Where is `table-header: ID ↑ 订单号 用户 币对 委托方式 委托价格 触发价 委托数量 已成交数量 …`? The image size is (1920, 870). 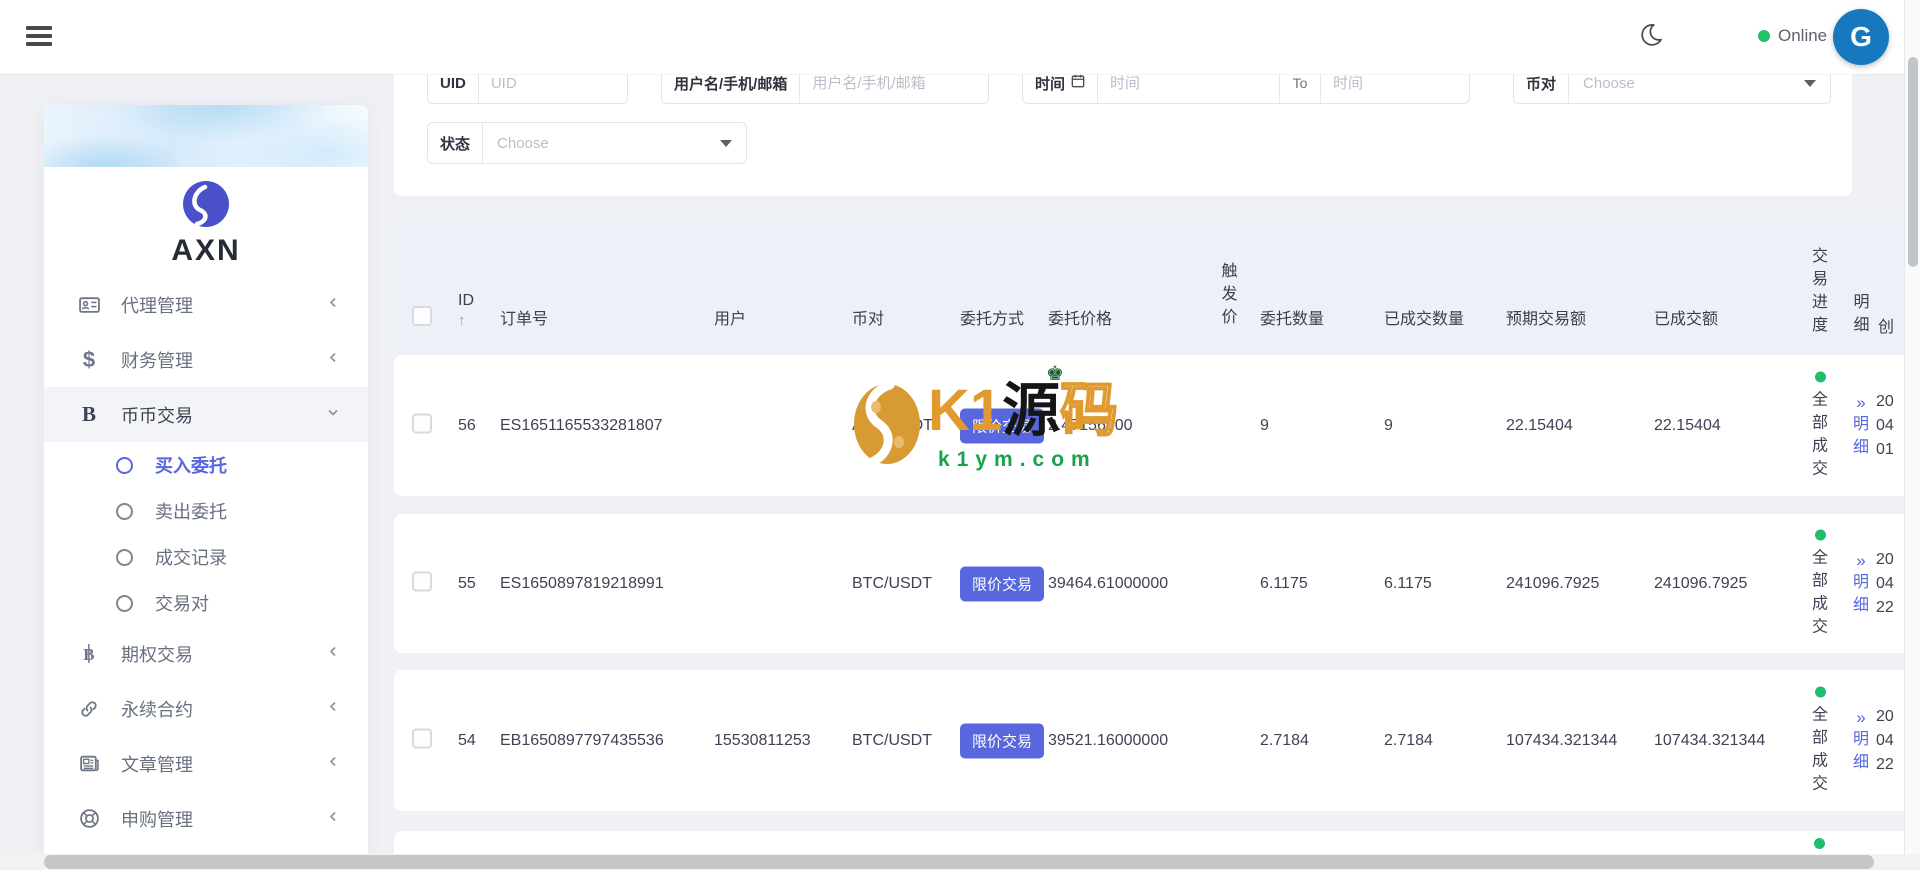 table-header: ID ↑ 订单号 用户 币对 委托方式 委托价格 触发价 委托数量 已成交数量 … is located at coordinates (1149, 285).